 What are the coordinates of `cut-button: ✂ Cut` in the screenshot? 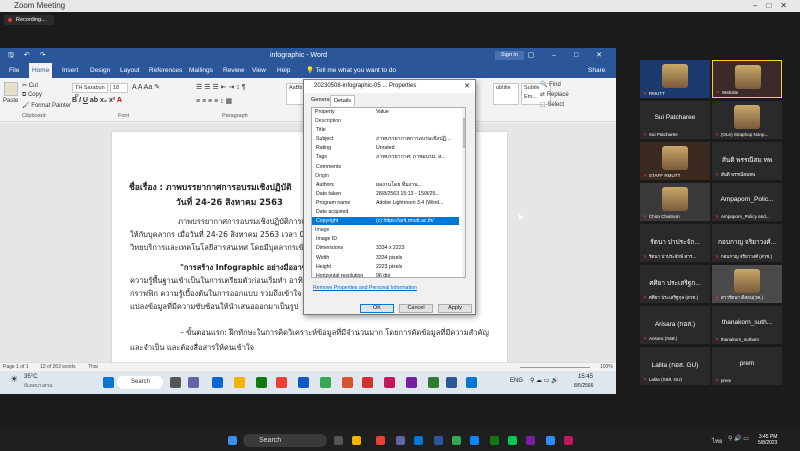 It's located at (30, 85).